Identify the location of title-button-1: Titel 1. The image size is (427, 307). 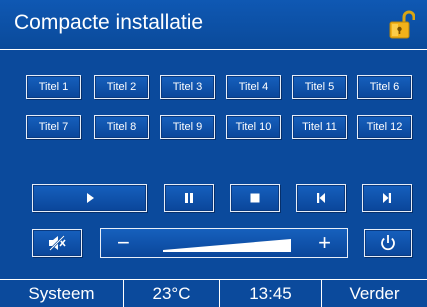
(53, 87).